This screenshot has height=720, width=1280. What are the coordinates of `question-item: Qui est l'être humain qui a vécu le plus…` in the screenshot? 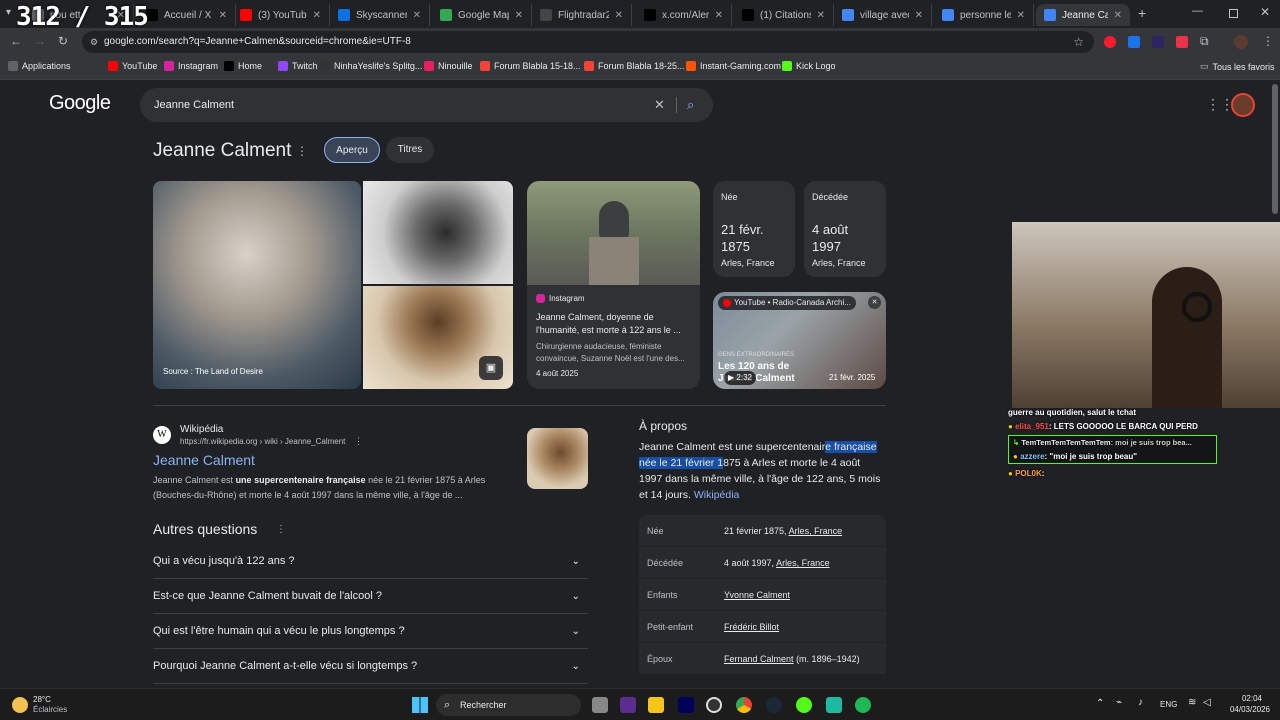 It's located at (370, 631).